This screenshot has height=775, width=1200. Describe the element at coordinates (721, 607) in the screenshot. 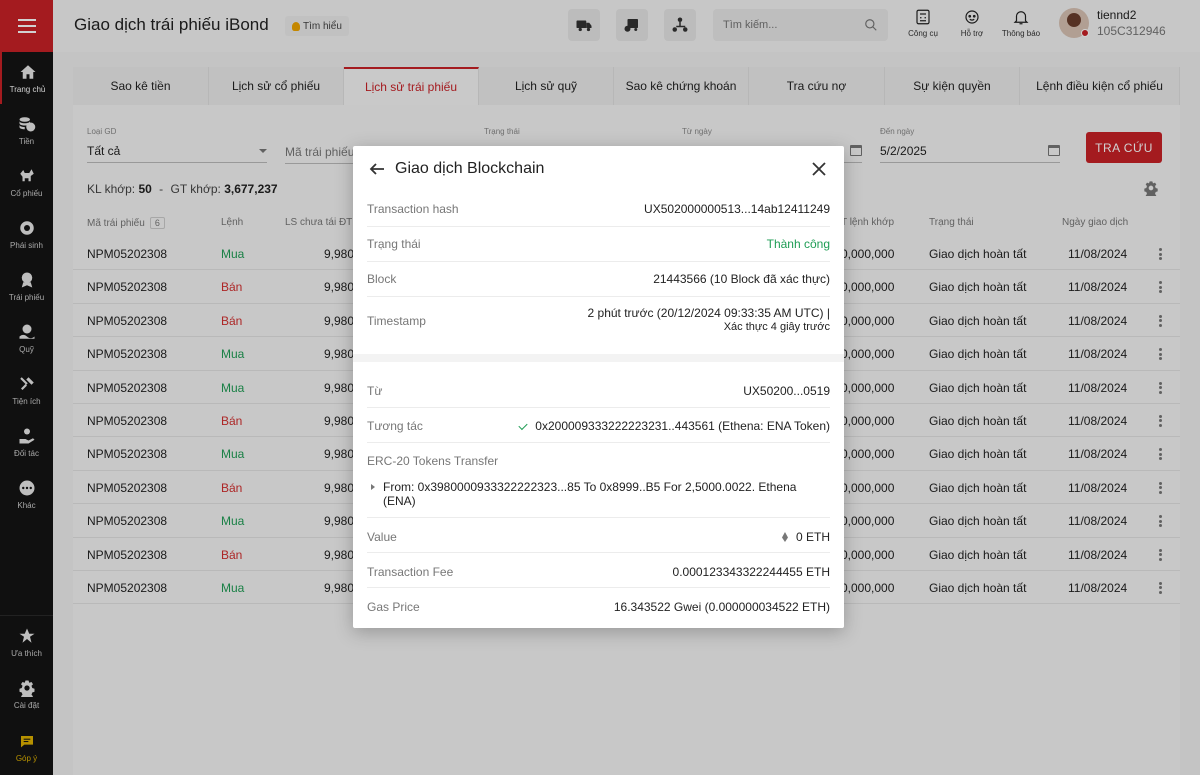

I see `gas-value: 16.343522 Gwei (0.000000034522 ETH)` at that location.